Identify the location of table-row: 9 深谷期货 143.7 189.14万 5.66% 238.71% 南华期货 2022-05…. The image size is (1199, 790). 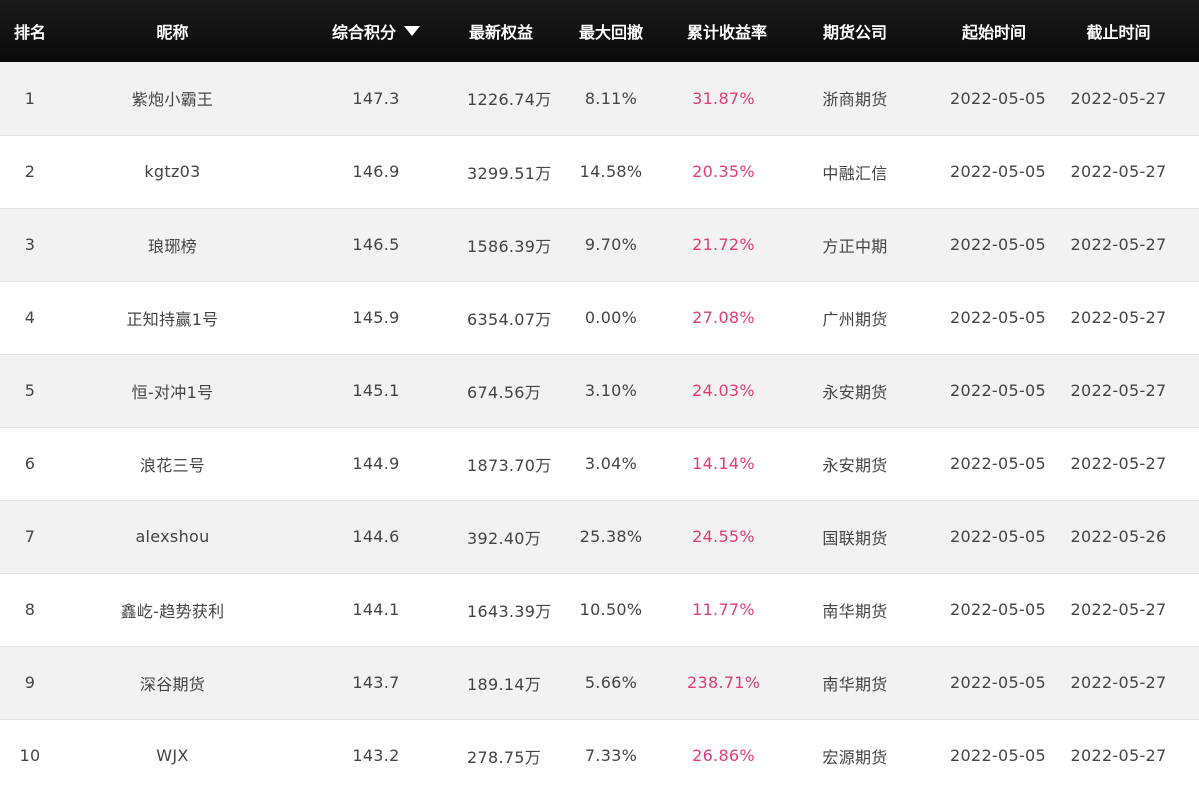
(599, 682).